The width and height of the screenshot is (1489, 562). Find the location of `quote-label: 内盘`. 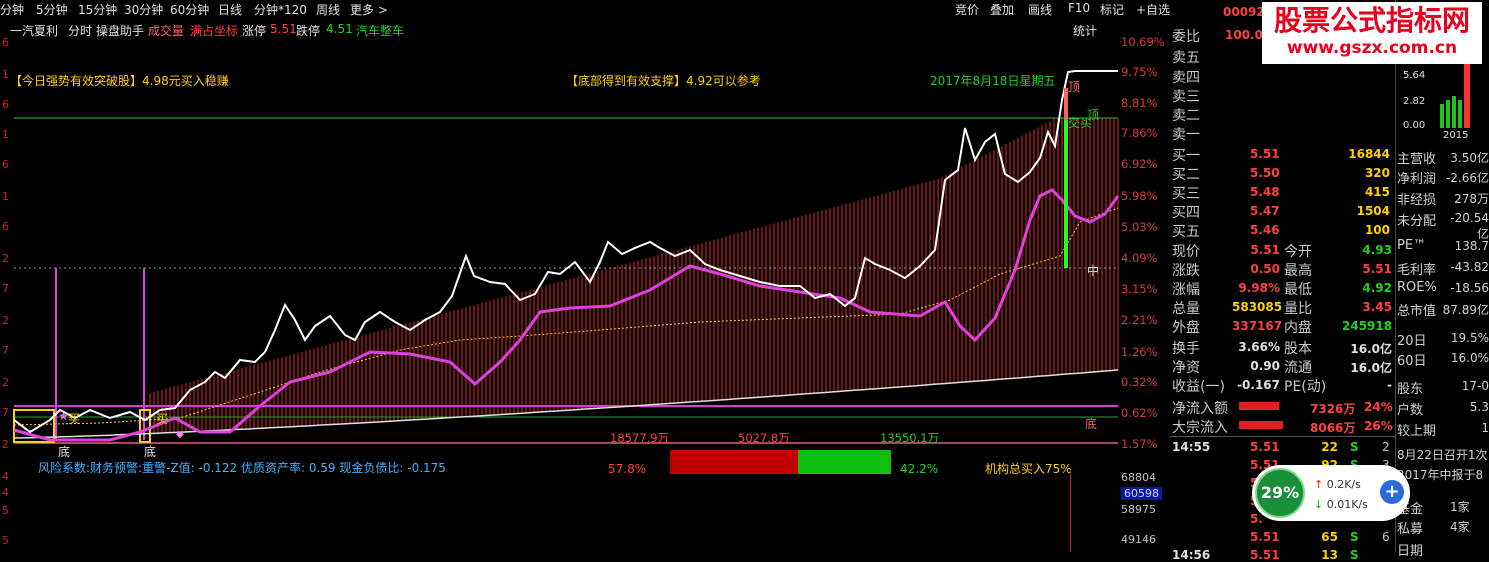

quote-label: 内盘 is located at coordinates (1298, 328).